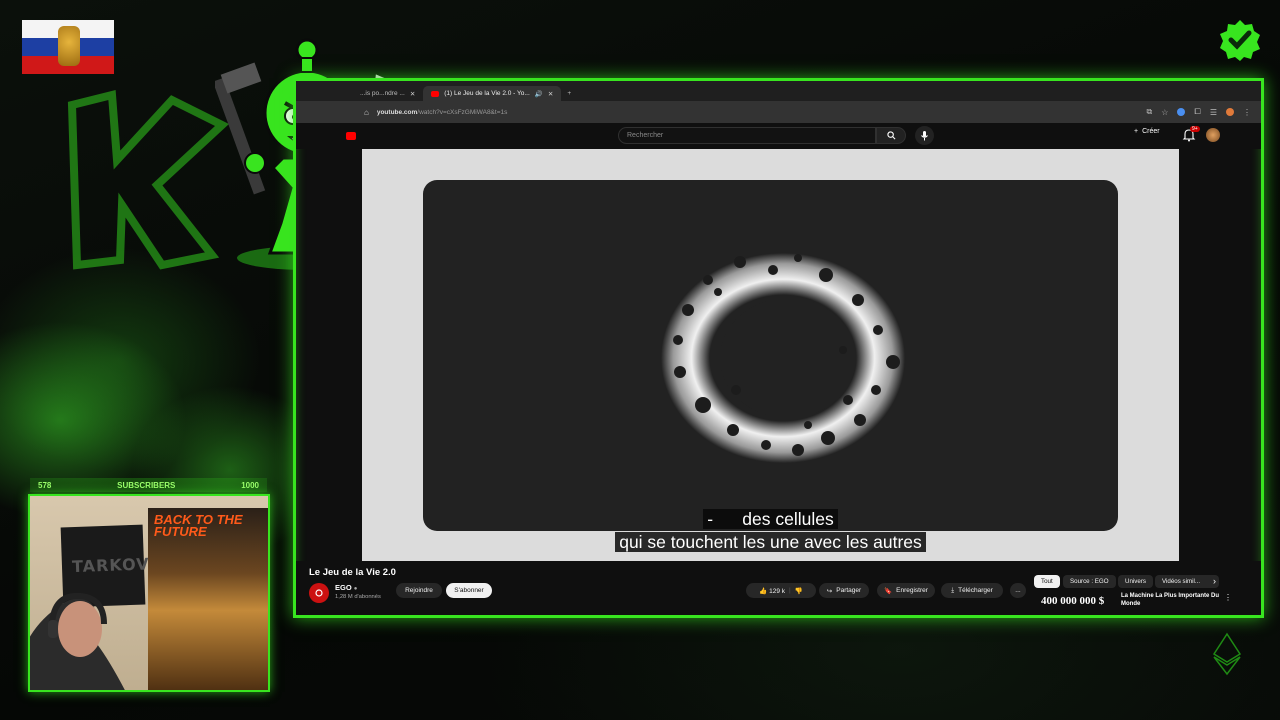 This screenshot has height=720, width=1280. What do you see at coordinates (435, 93) in the screenshot?
I see `youtube-favicon-icon` at bounding box center [435, 93].